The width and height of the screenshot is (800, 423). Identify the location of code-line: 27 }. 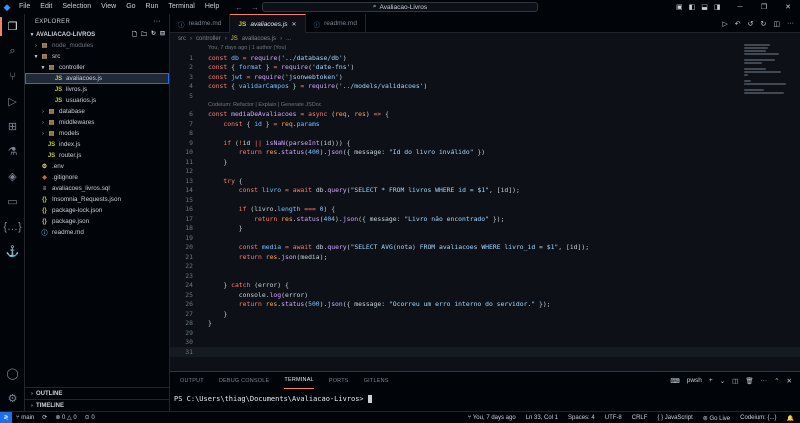
(485, 314).